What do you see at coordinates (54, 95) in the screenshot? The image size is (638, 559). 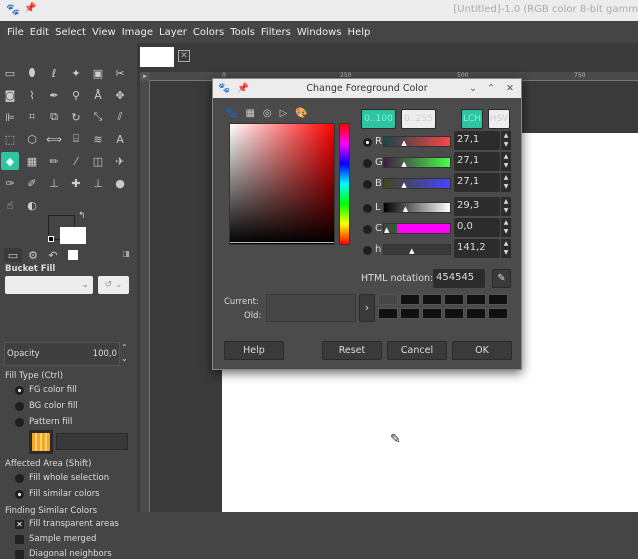 I see `color-picker-tool-icon: ✒` at bounding box center [54, 95].